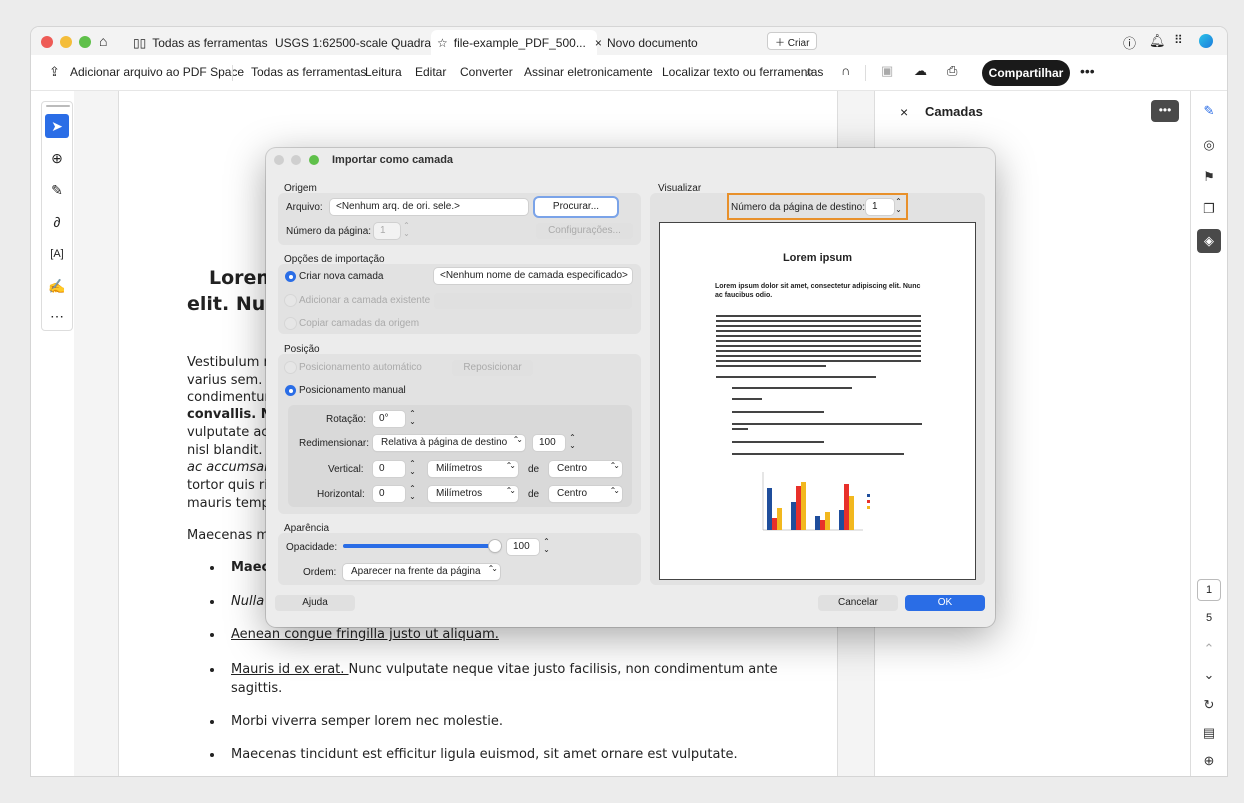 The height and width of the screenshot is (803, 1244). I want to click on apps-icon: ⠿, so click(1178, 40).